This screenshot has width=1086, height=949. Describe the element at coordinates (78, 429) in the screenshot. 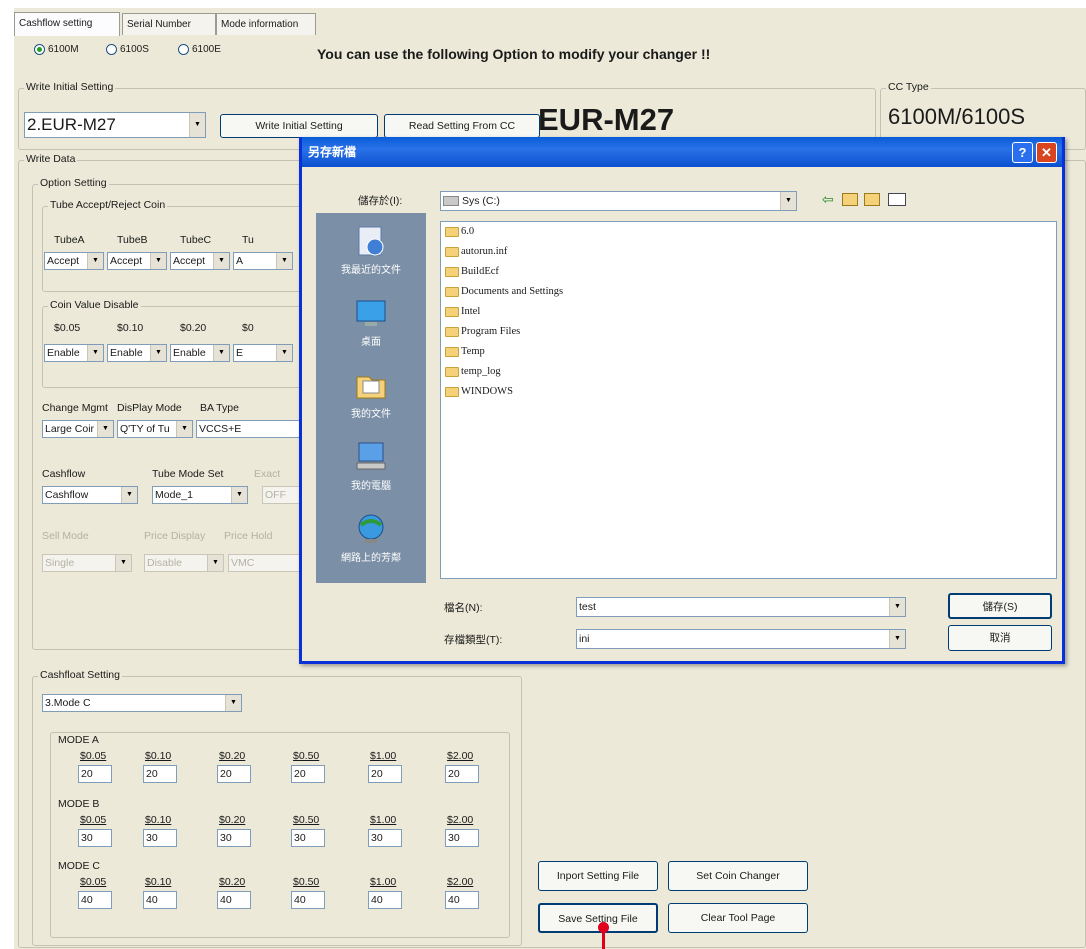

I see `change-mgmt-select: Large Coir ▼` at that location.